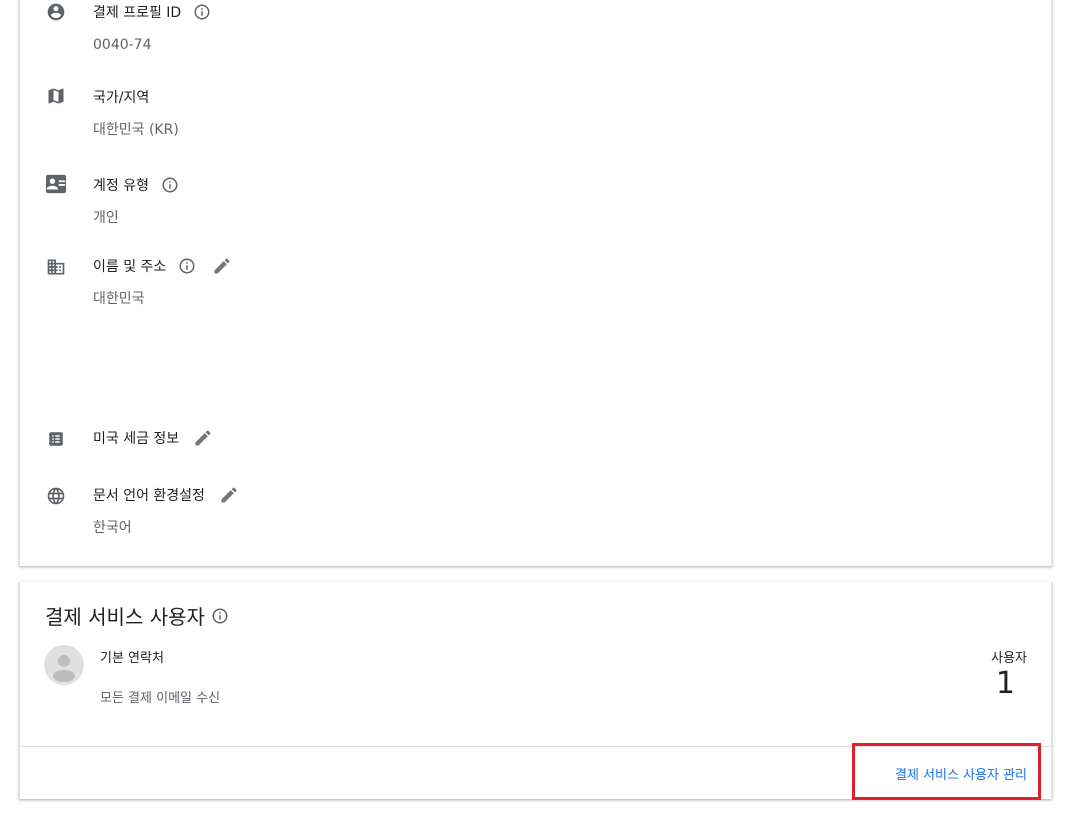 Image resolution: width=1070 pixels, height=815 pixels. I want to click on name-address-value: 대한민국, so click(119, 299).